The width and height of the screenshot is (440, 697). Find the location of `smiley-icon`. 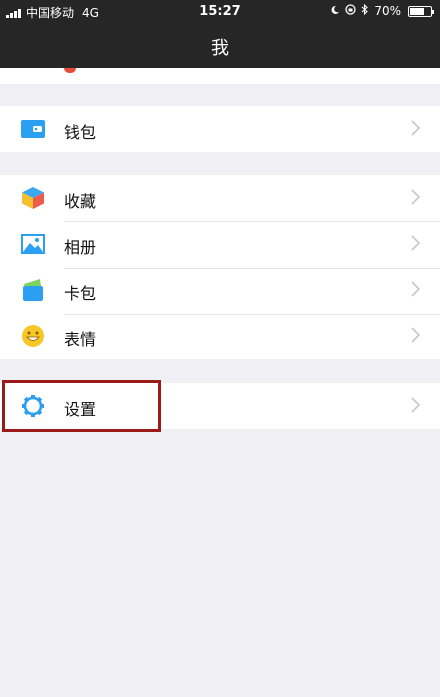

smiley-icon is located at coordinates (33, 336).